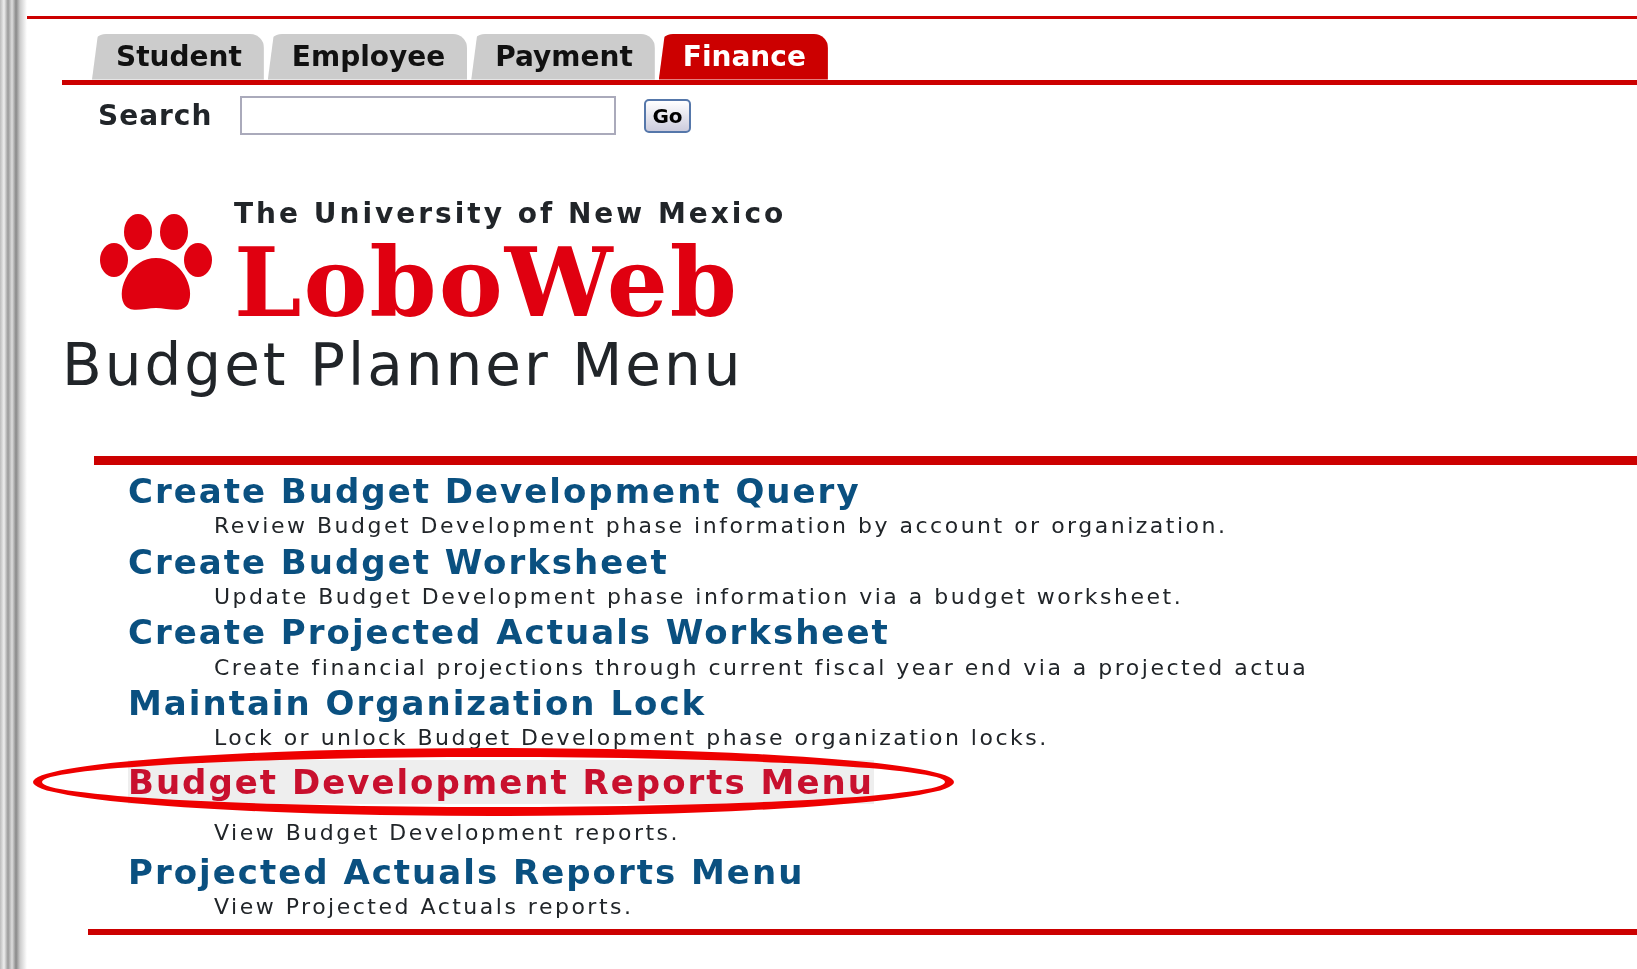  Describe the element at coordinates (403, 365) in the screenshot. I see `page-heading: Budget Planner Menu` at that location.